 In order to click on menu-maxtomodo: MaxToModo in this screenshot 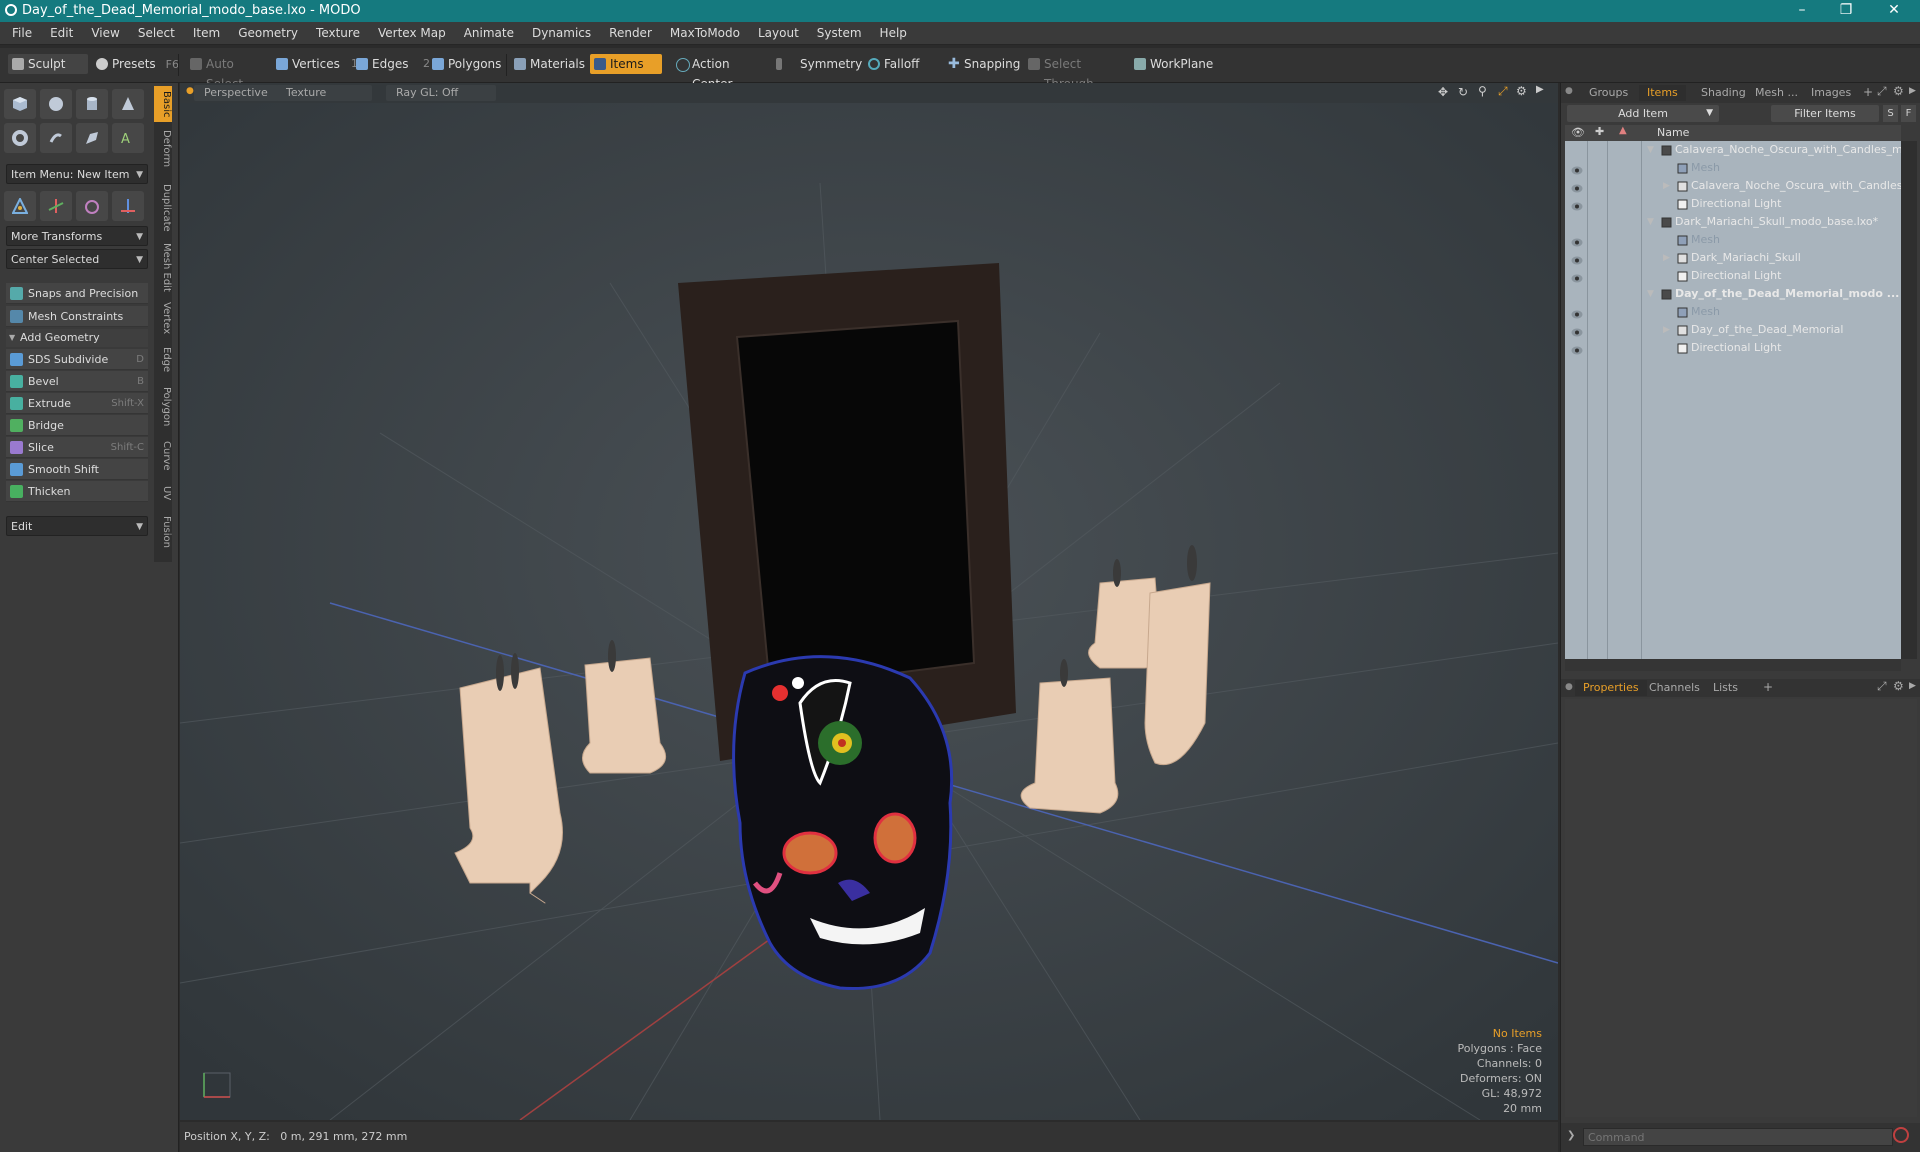, I will do `click(705, 33)`.